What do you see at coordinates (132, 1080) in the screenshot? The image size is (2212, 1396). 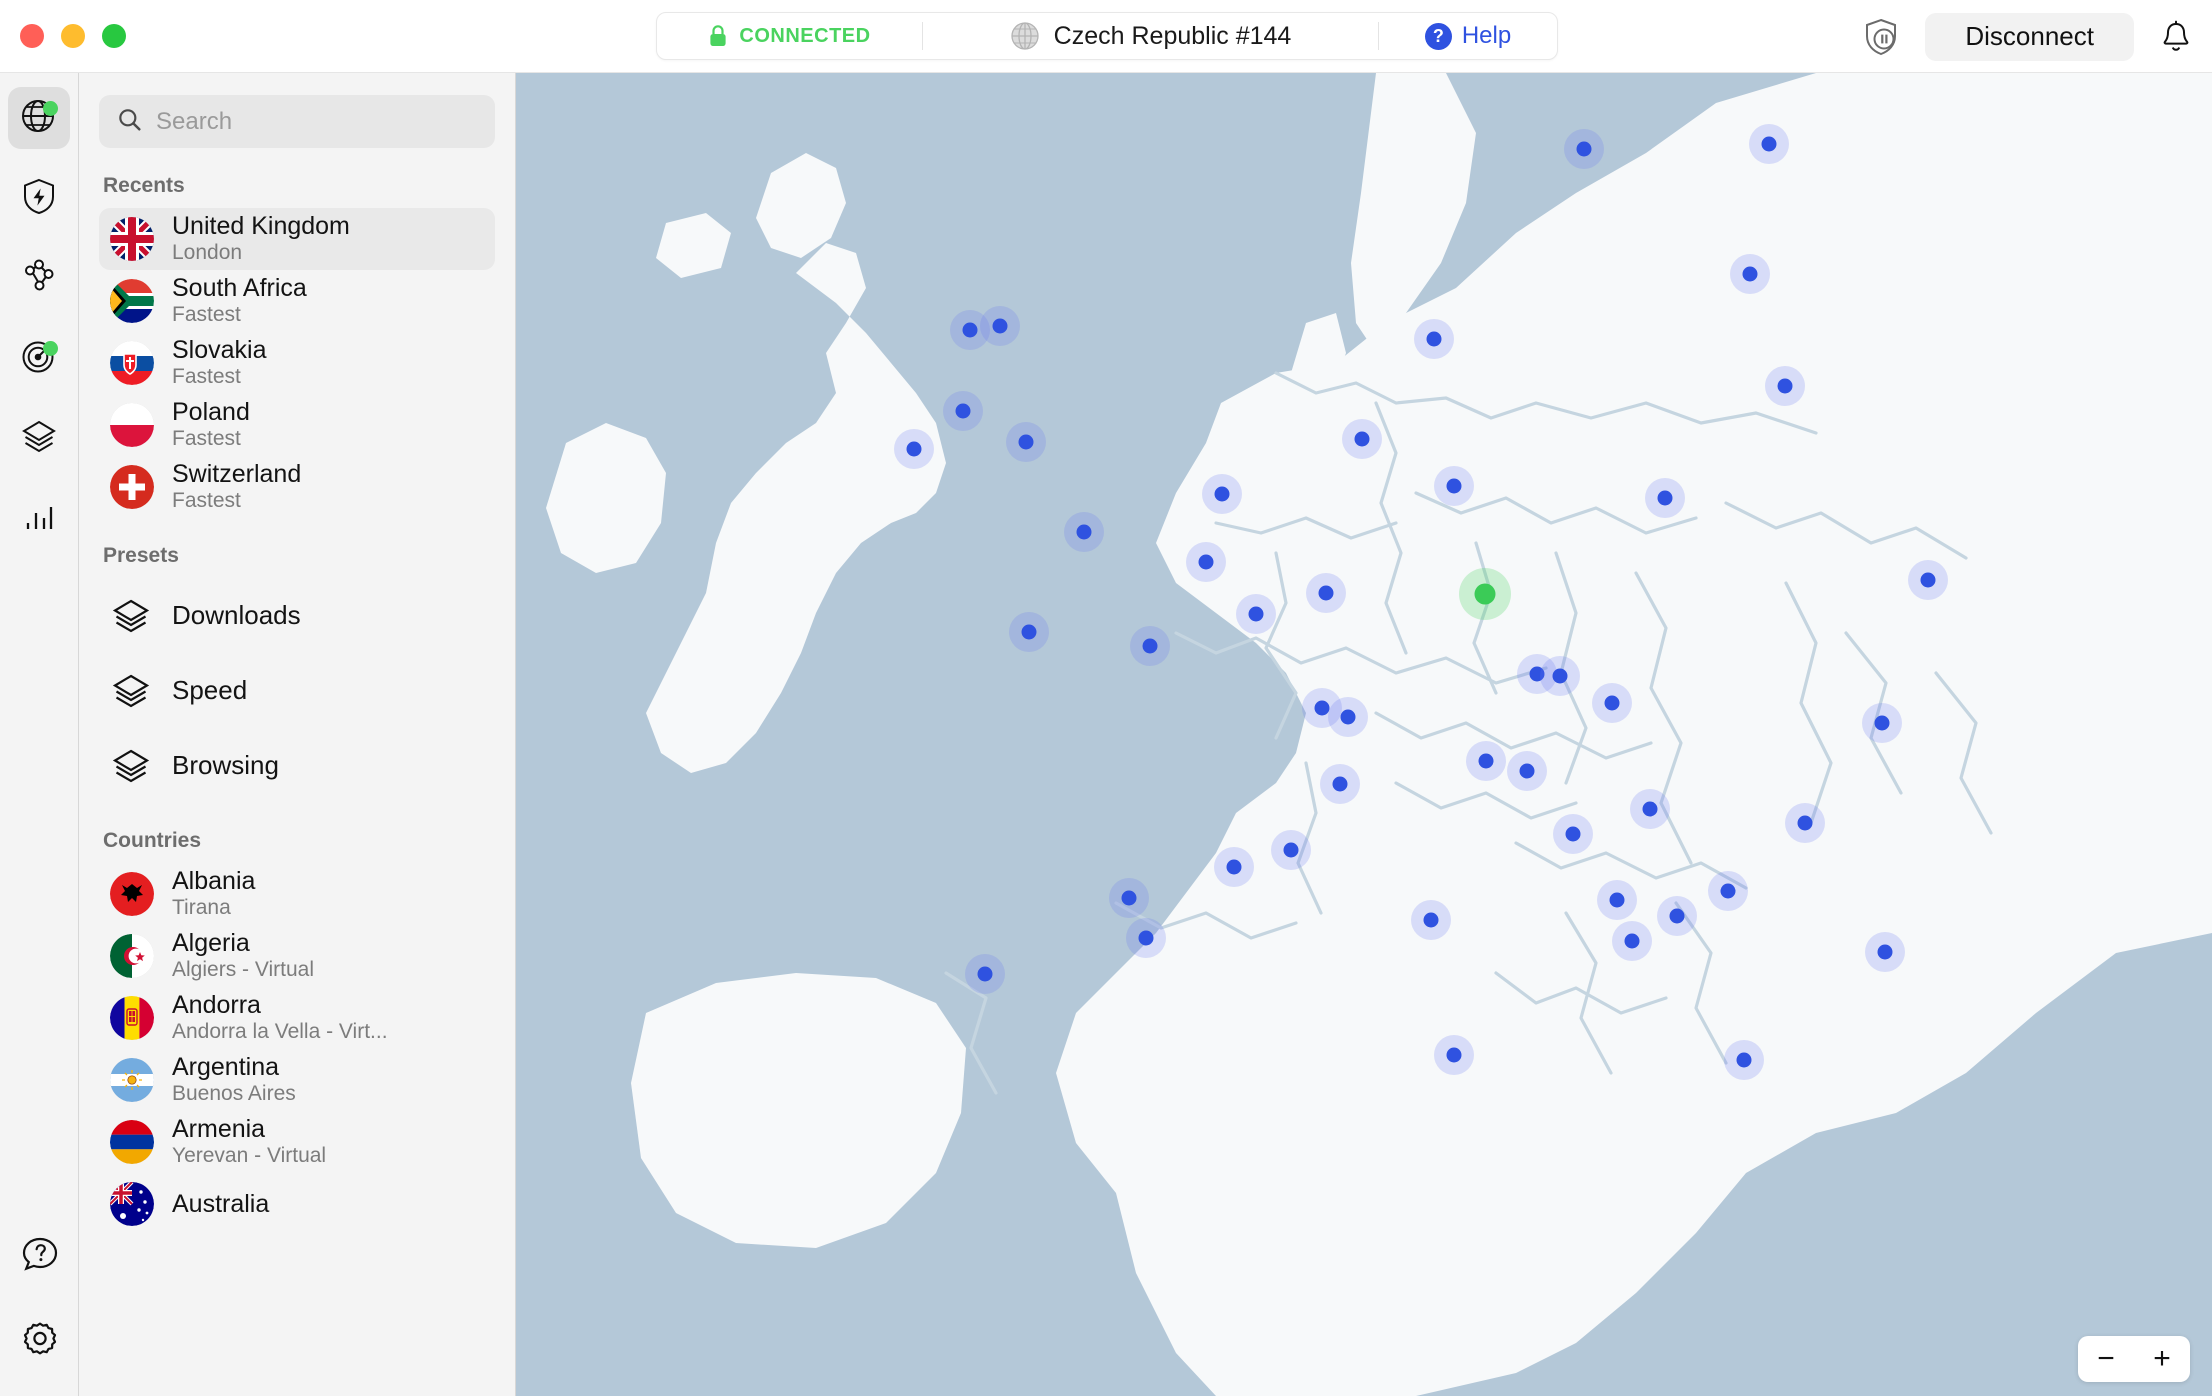 I see `flag-icon-ar` at bounding box center [132, 1080].